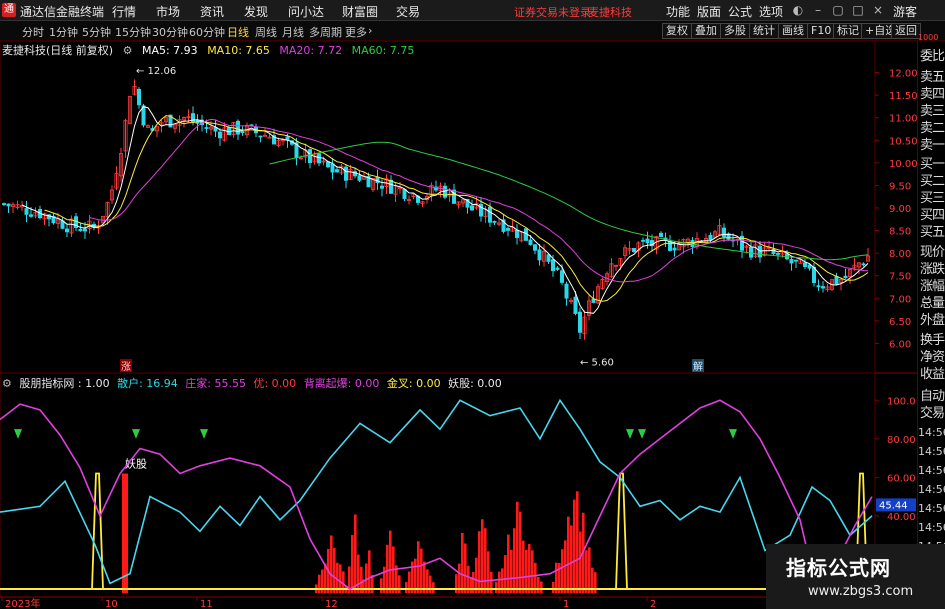 This screenshot has width=945, height=609. What do you see at coordinates (566, 604) in the screenshot?
I see `date-tick-label: 1` at bounding box center [566, 604].